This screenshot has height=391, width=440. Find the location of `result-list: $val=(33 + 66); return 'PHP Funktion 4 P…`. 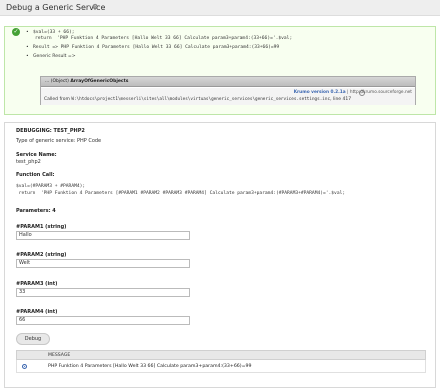

result-list: $val=(33 + 66); return 'PHP Funktion 4 P… is located at coordinates (228, 45).